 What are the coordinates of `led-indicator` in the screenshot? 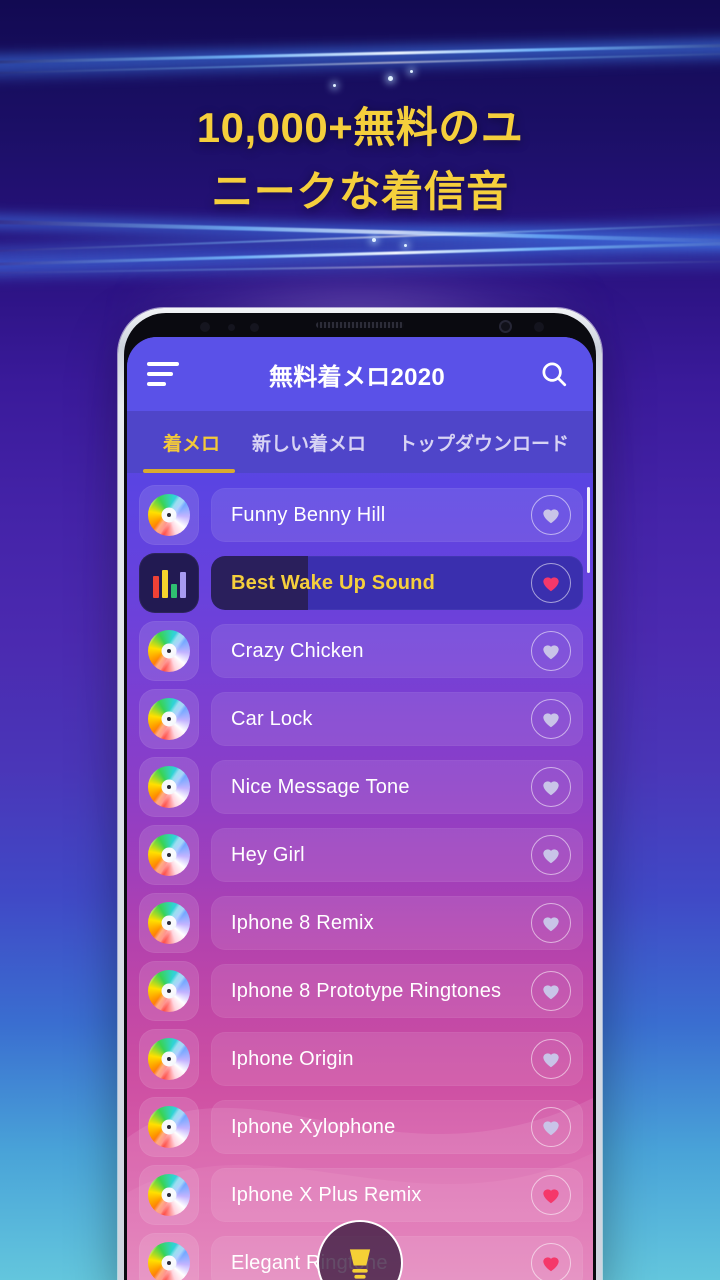 It's located at (539, 327).